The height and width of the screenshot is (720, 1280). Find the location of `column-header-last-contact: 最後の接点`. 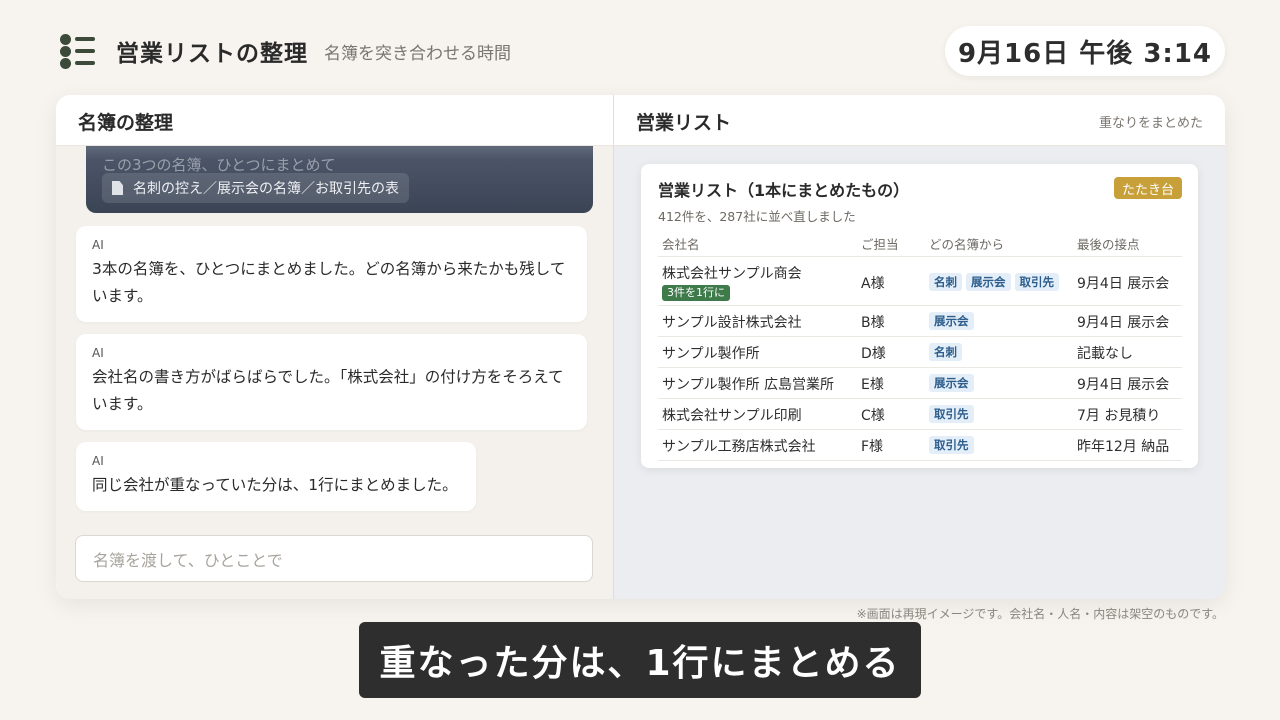

column-header-last-contact: 最後の接点 is located at coordinates (1108, 244).